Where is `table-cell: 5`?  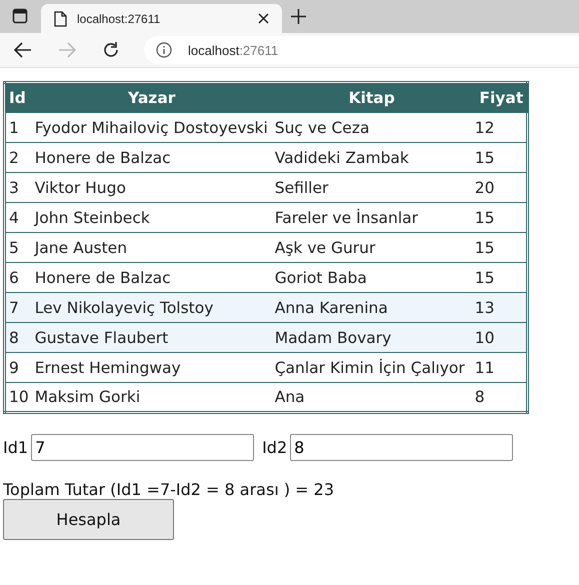
table-cell: 5 is located at coordinates (18, 247).